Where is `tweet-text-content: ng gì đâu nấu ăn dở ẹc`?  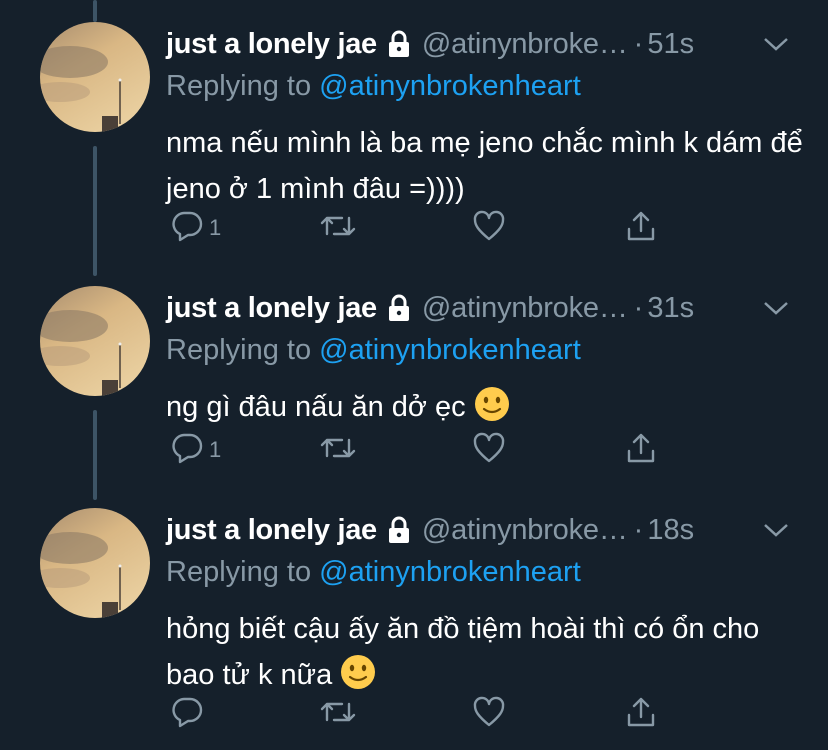
tweet-text-content: ng gì đâu nấu ăn dở ẹc is located at coordinates (316, 407).